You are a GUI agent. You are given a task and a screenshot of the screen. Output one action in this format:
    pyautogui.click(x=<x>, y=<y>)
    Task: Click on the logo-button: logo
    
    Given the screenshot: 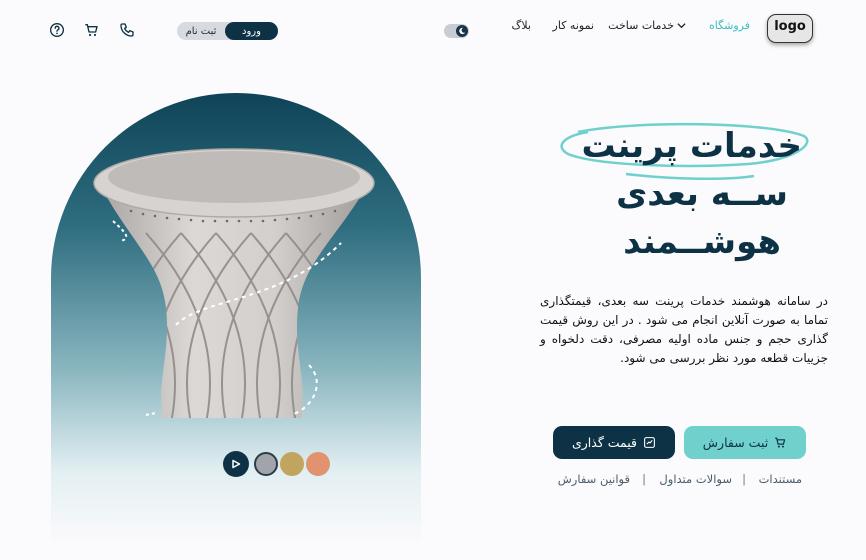 What is the action you would take?
    pyautogui.click(x=790, y=28)
    